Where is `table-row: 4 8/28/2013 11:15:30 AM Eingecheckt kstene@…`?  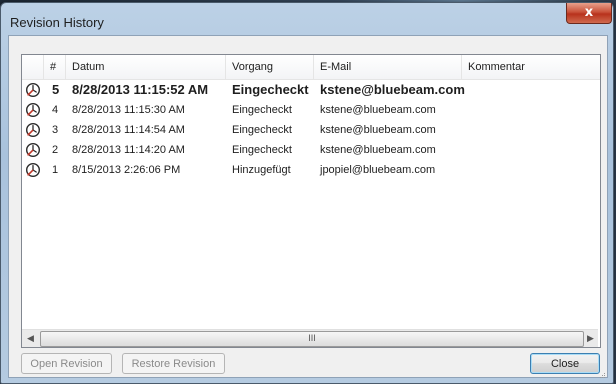 table-row: 4 8/28/2013 11:15:30 AM Eingecheckt kstene@… is located at coordinates (311, 110).